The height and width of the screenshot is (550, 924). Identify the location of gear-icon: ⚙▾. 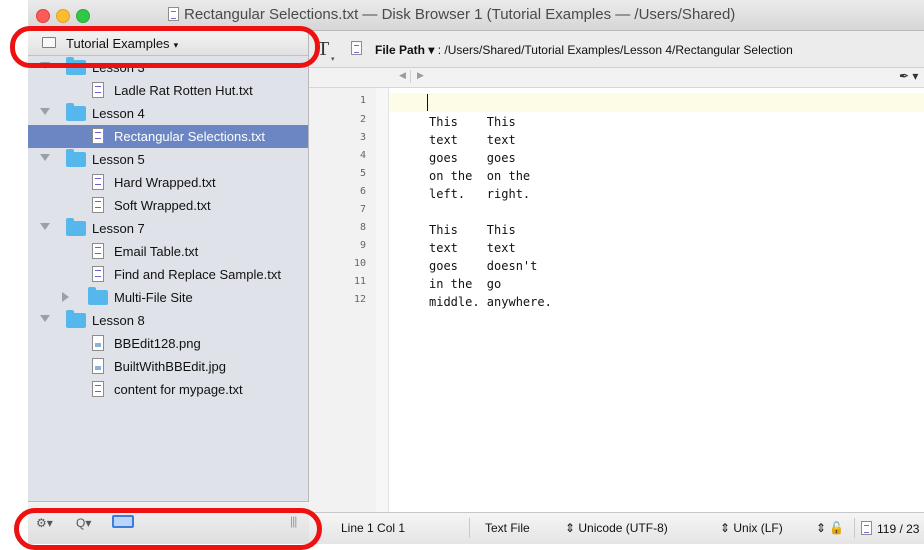
(44, 523).